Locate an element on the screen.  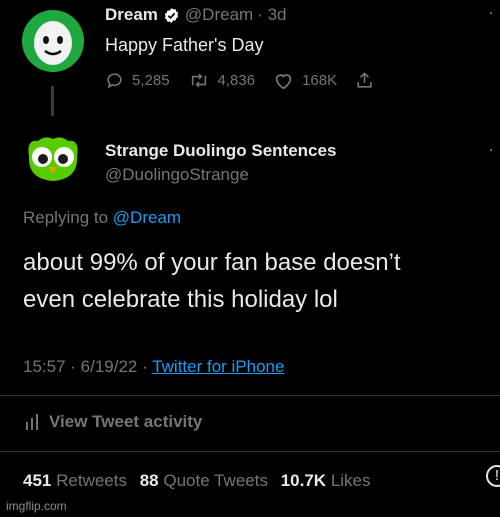
dream-tweet-stats: 5,285 4,836 168K is located at coordinates (252, 80).